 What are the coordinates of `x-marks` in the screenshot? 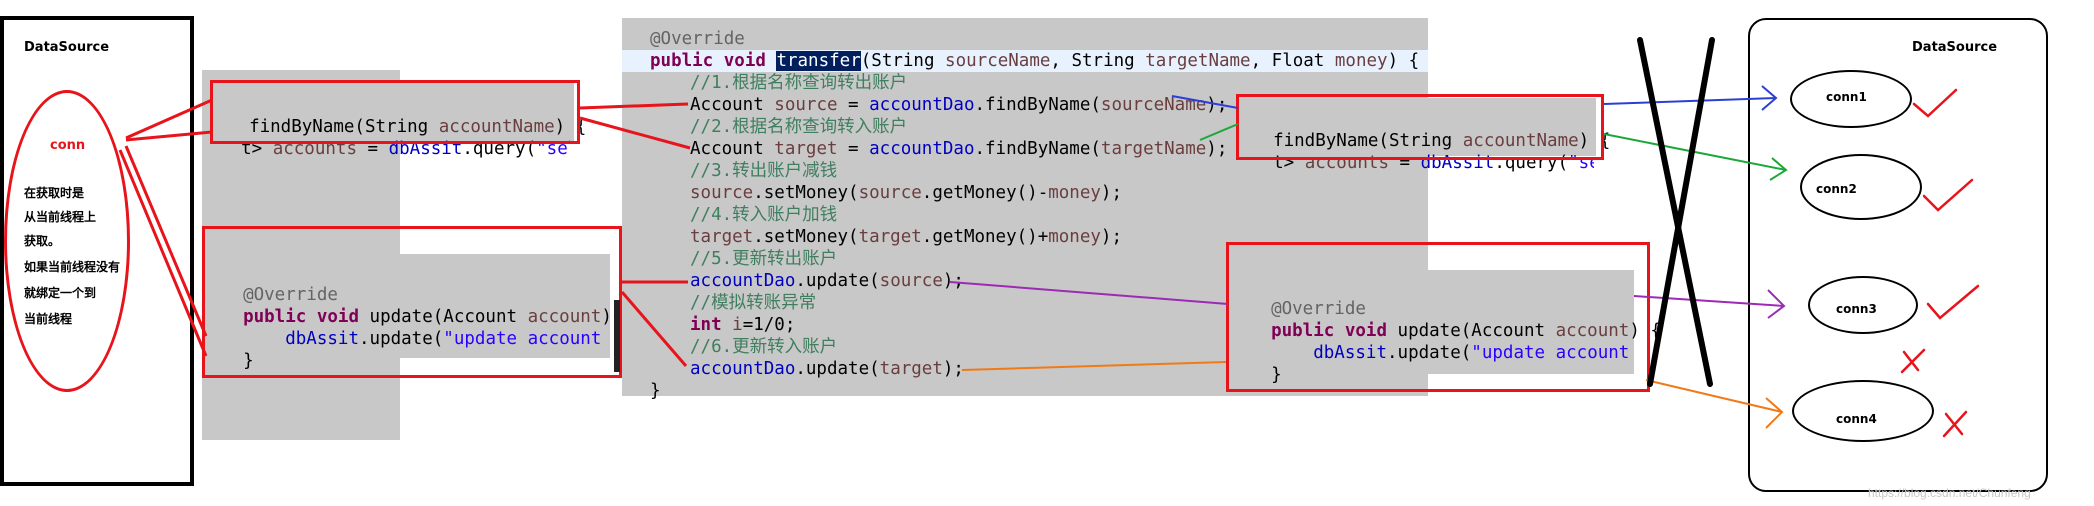 It's located at (1934, 393).